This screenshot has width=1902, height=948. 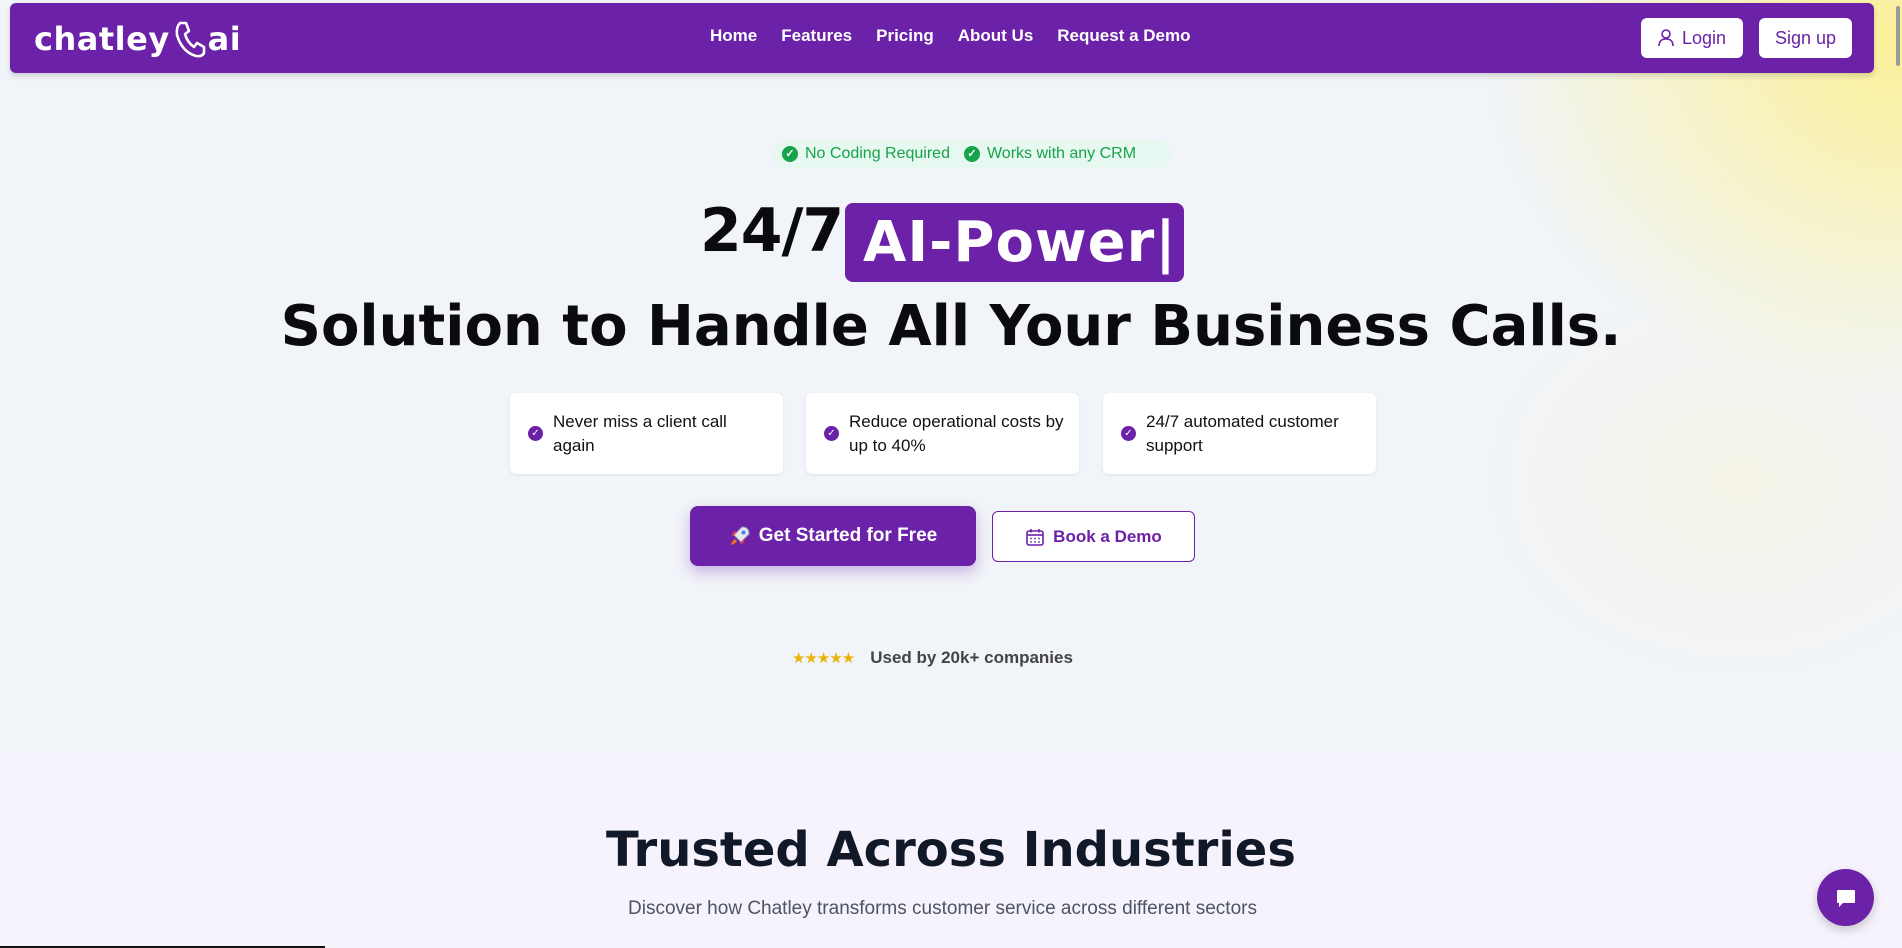 I want to click on badge-label: No Coding Required, so click(x=877, y=153).